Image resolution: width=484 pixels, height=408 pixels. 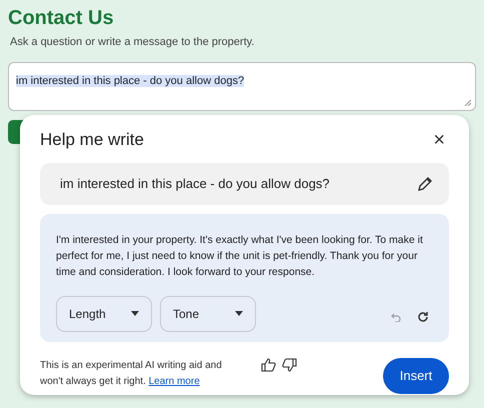 What do you see at coordinates (425, 184) in the screenshot?
I see `edit-icon` at bounding box center [425, 184].